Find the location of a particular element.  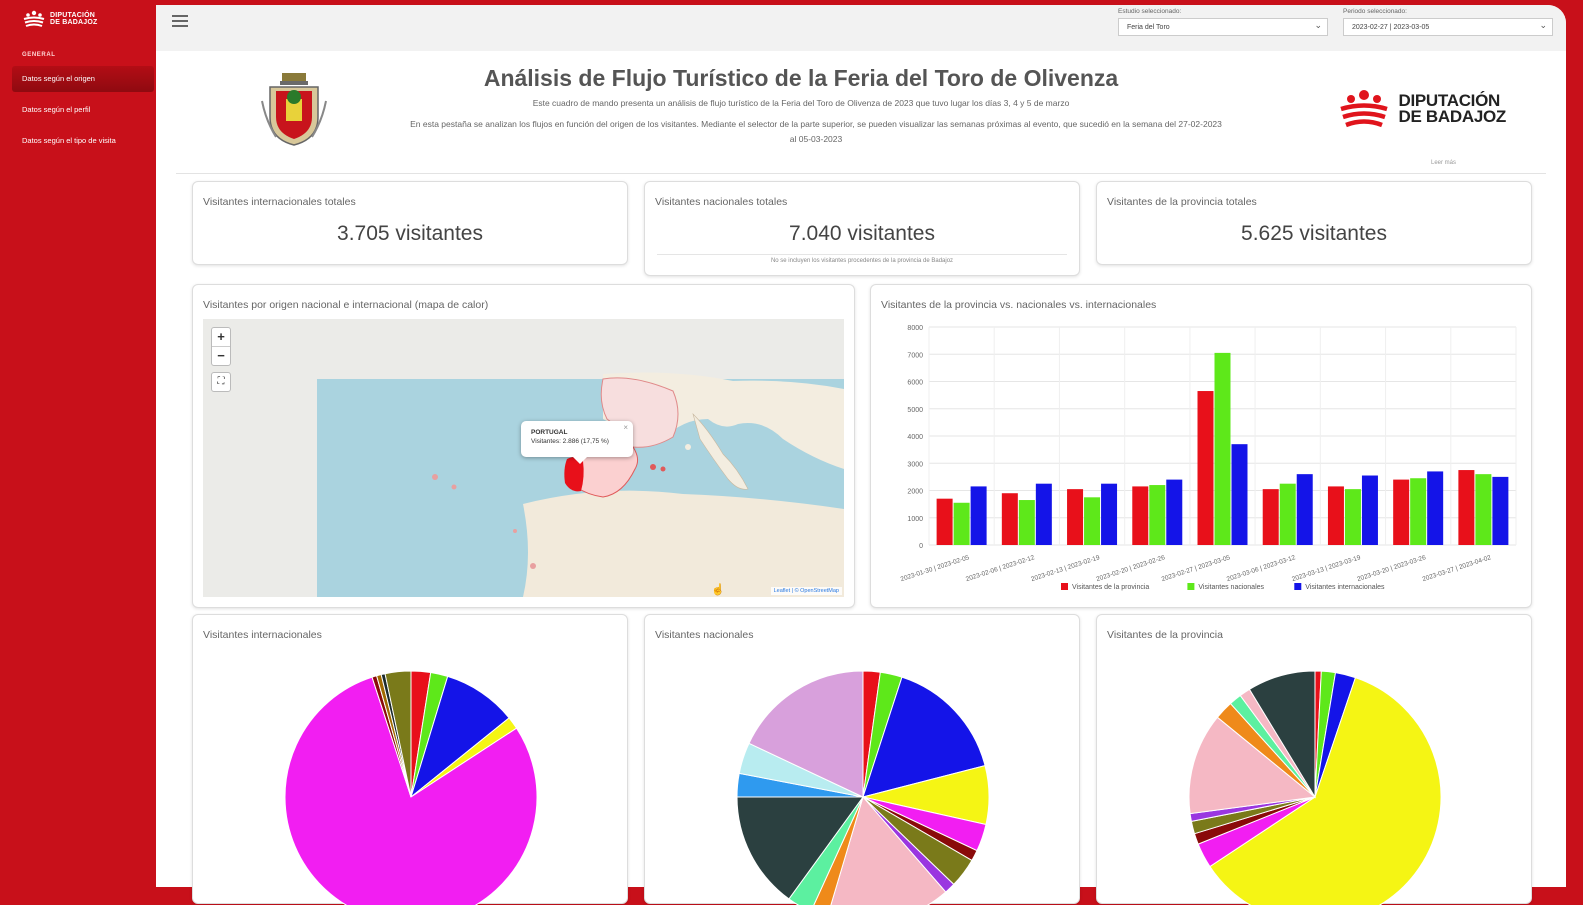

zoom-control: + − is located at coordinates (221, 346).